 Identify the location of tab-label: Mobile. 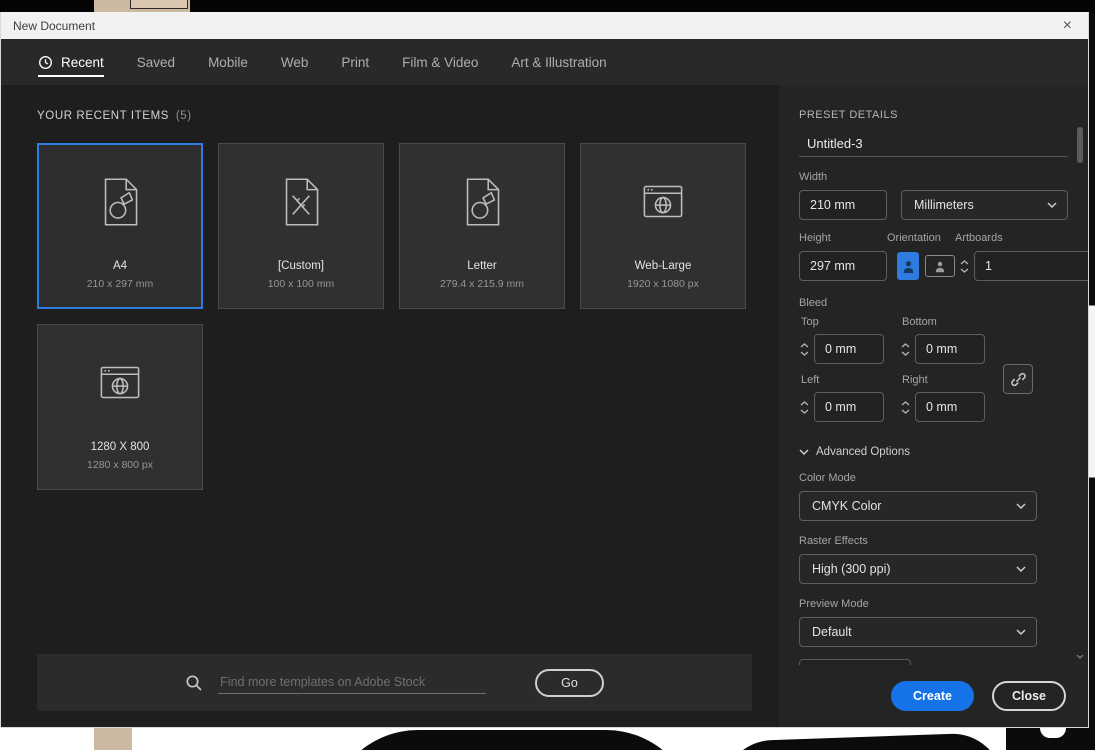
(228, 62).